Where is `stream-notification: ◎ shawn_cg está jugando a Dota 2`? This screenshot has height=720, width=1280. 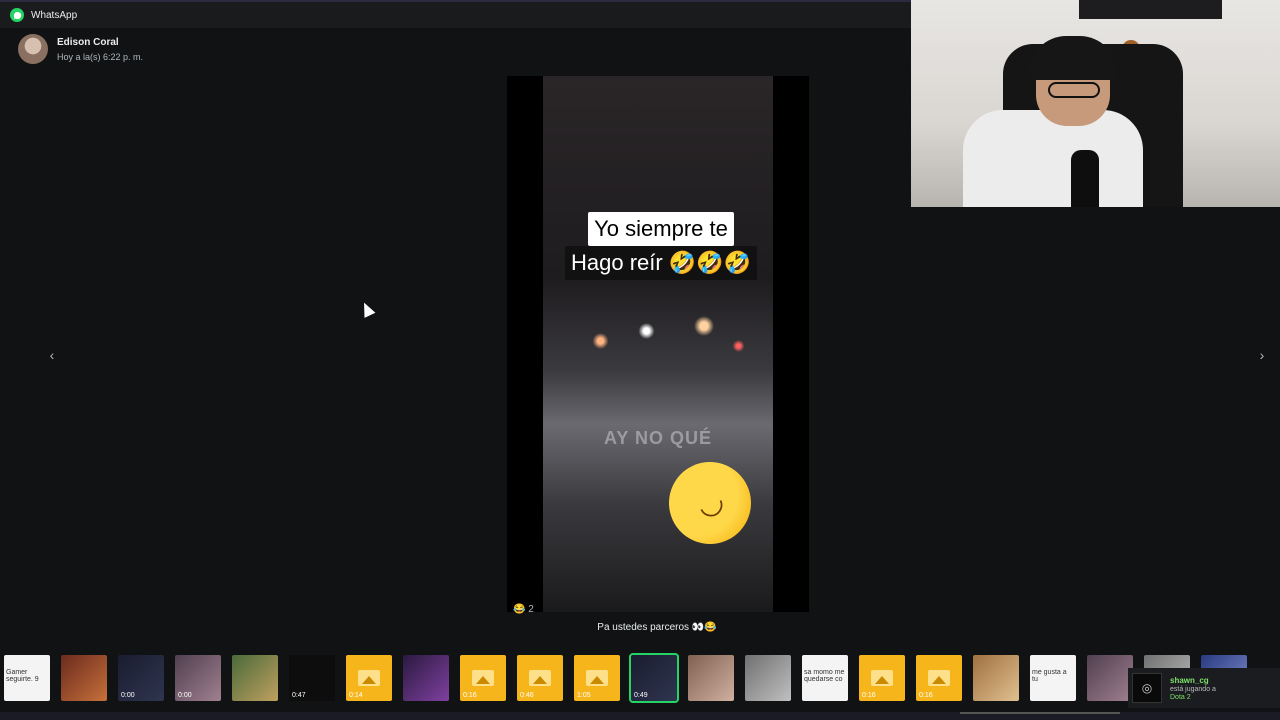
stream-notification: ◎ shawn_cg está jugando a Dota 2 is located at coordinates (1204, 688).